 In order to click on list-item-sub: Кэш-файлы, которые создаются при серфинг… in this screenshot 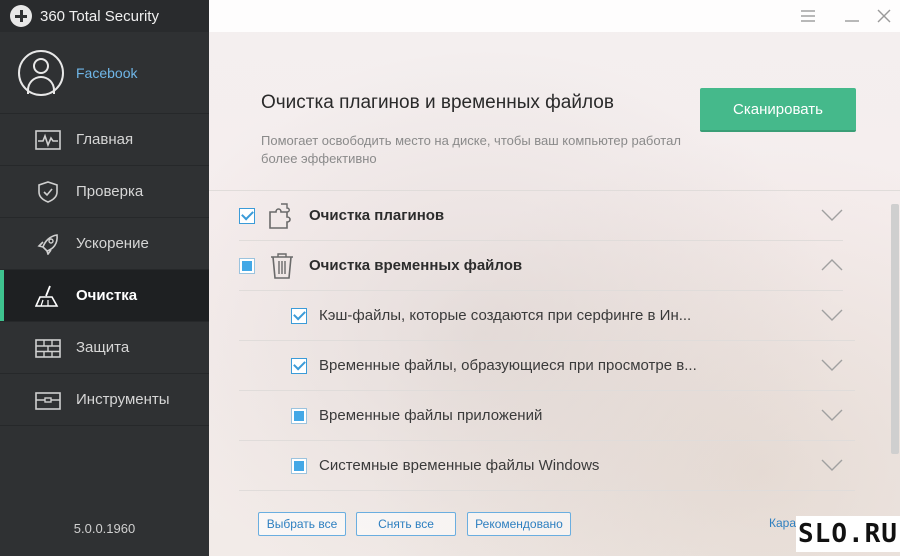, I will do `click(547, 316)`.